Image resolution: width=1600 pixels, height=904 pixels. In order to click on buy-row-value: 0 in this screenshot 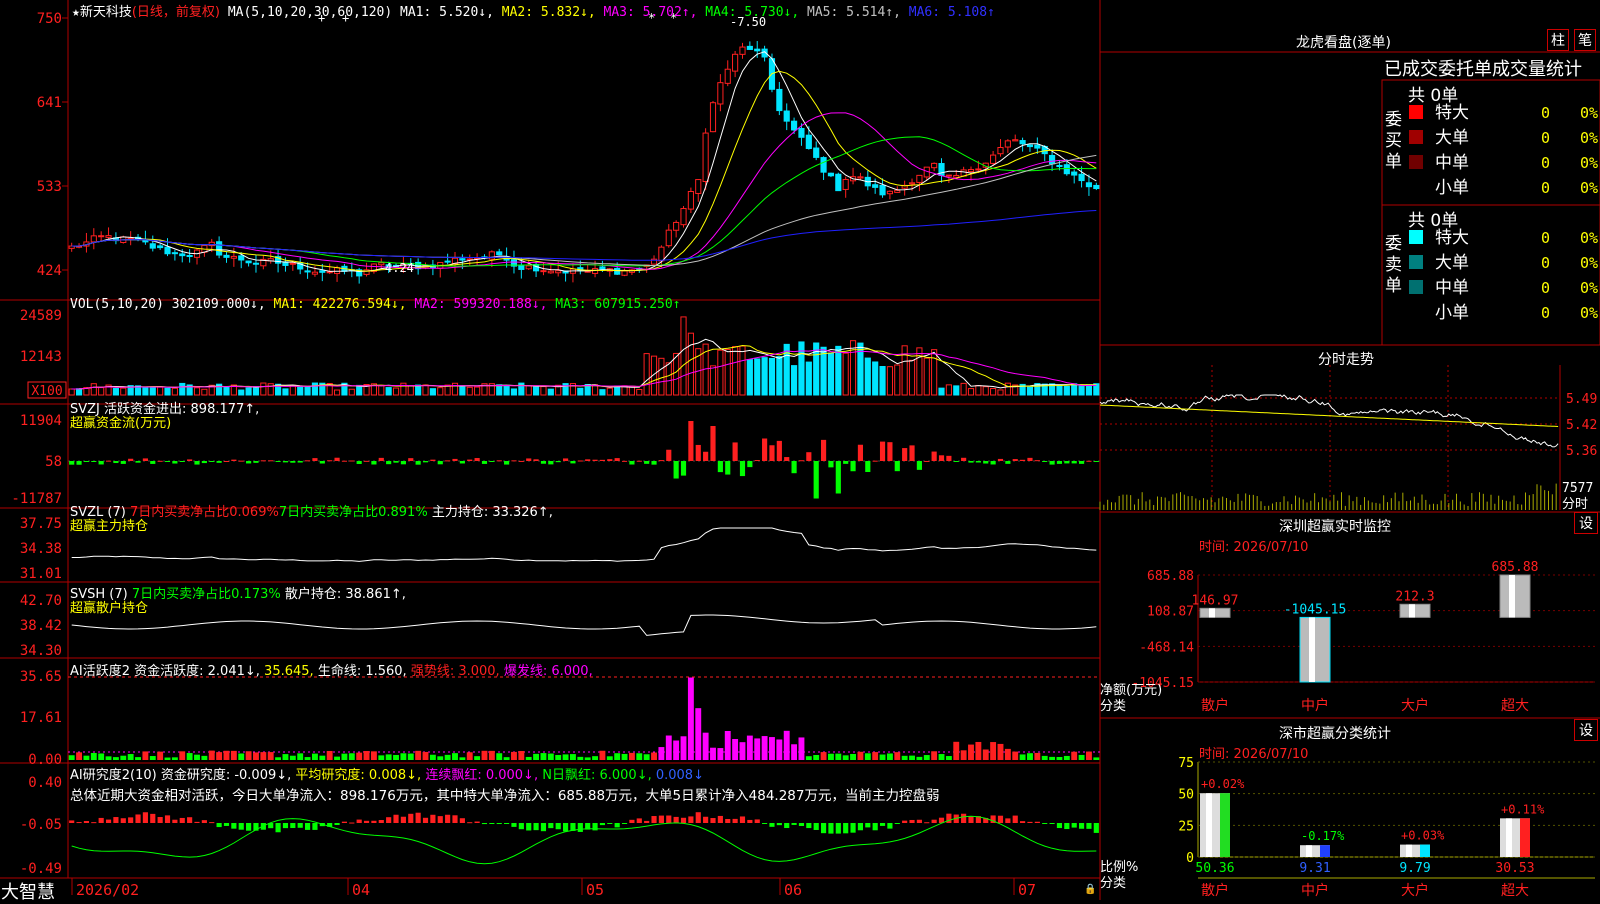, I will do `click(1545, 188)`.